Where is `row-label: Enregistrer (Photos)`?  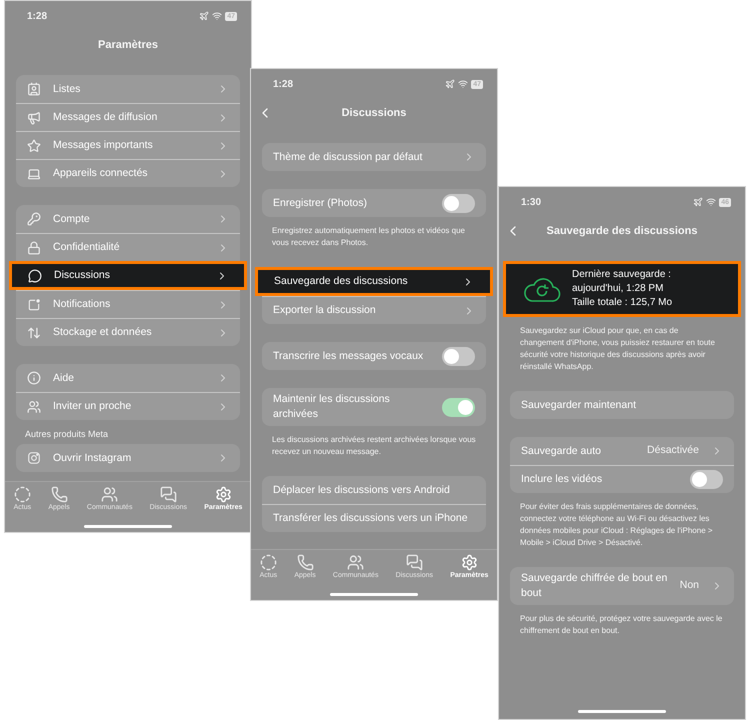 row-label: Enregistrer (Photos) is located at coordinates (320, 203).